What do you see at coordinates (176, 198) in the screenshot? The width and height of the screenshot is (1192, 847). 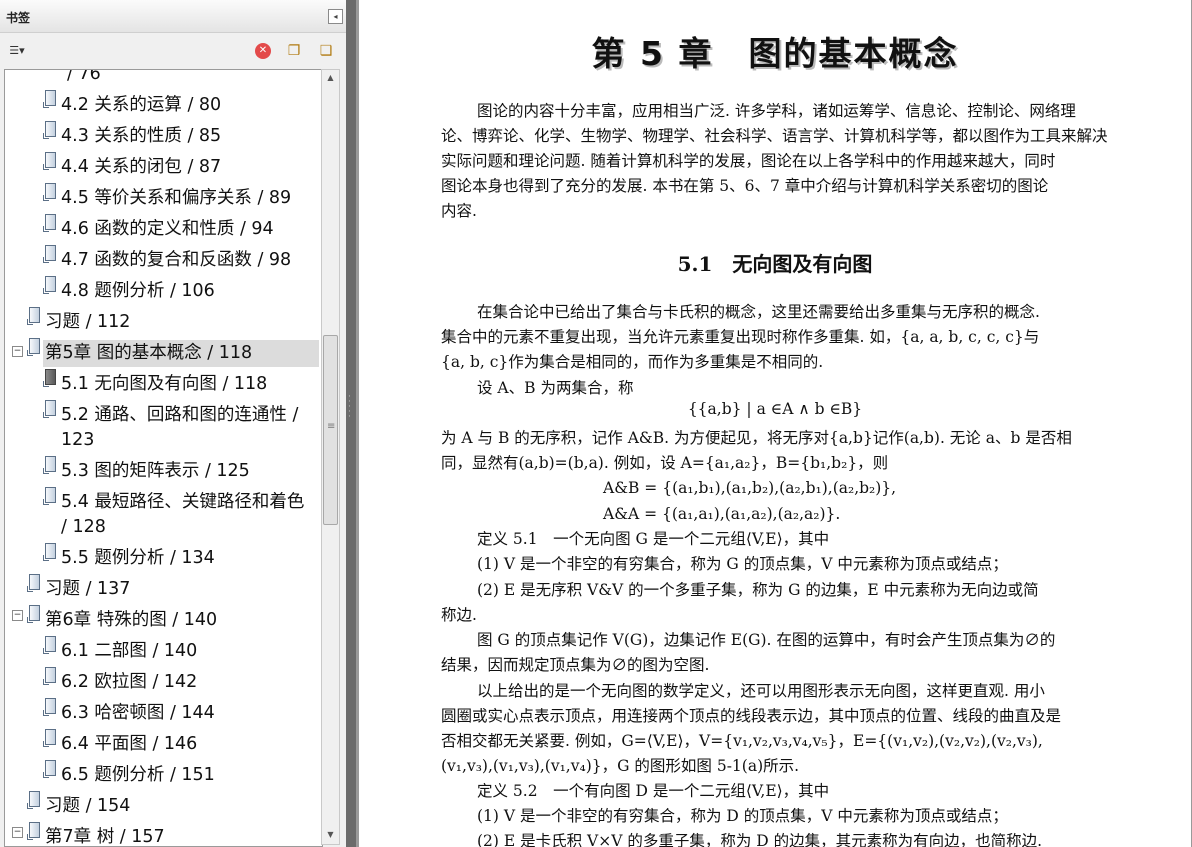 I see `bookmark-item: 4.5 等价关系和偏序关系 / 89` at bounding box center [176, 198].